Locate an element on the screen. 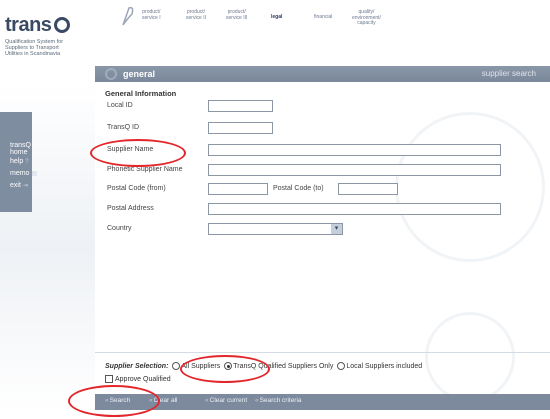 This screenshot has height=419, width=550. search-criteria-button: «Search criteria is located at coordinates (278, 400).